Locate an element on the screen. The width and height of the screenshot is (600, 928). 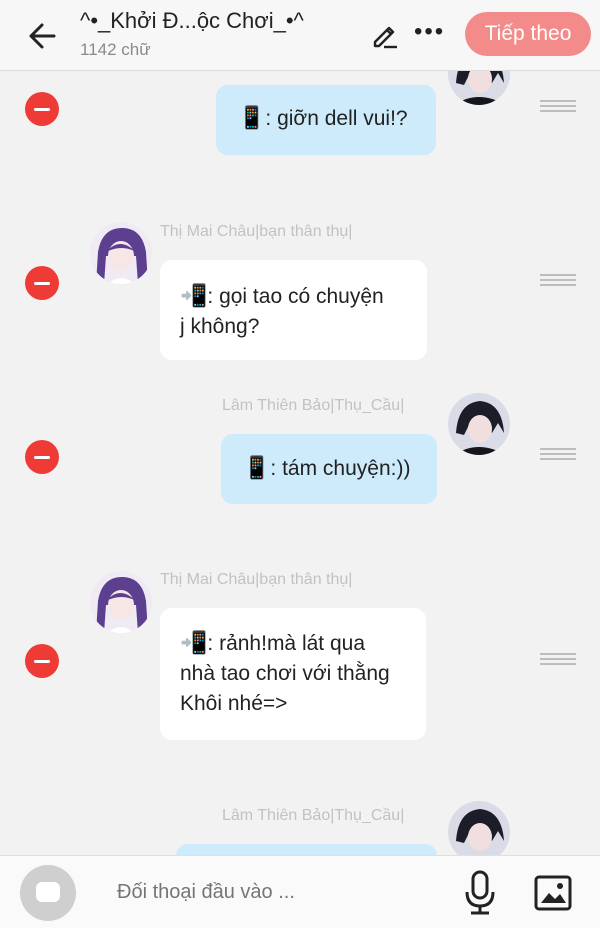
image-icon is located at coordinates (553, 893).